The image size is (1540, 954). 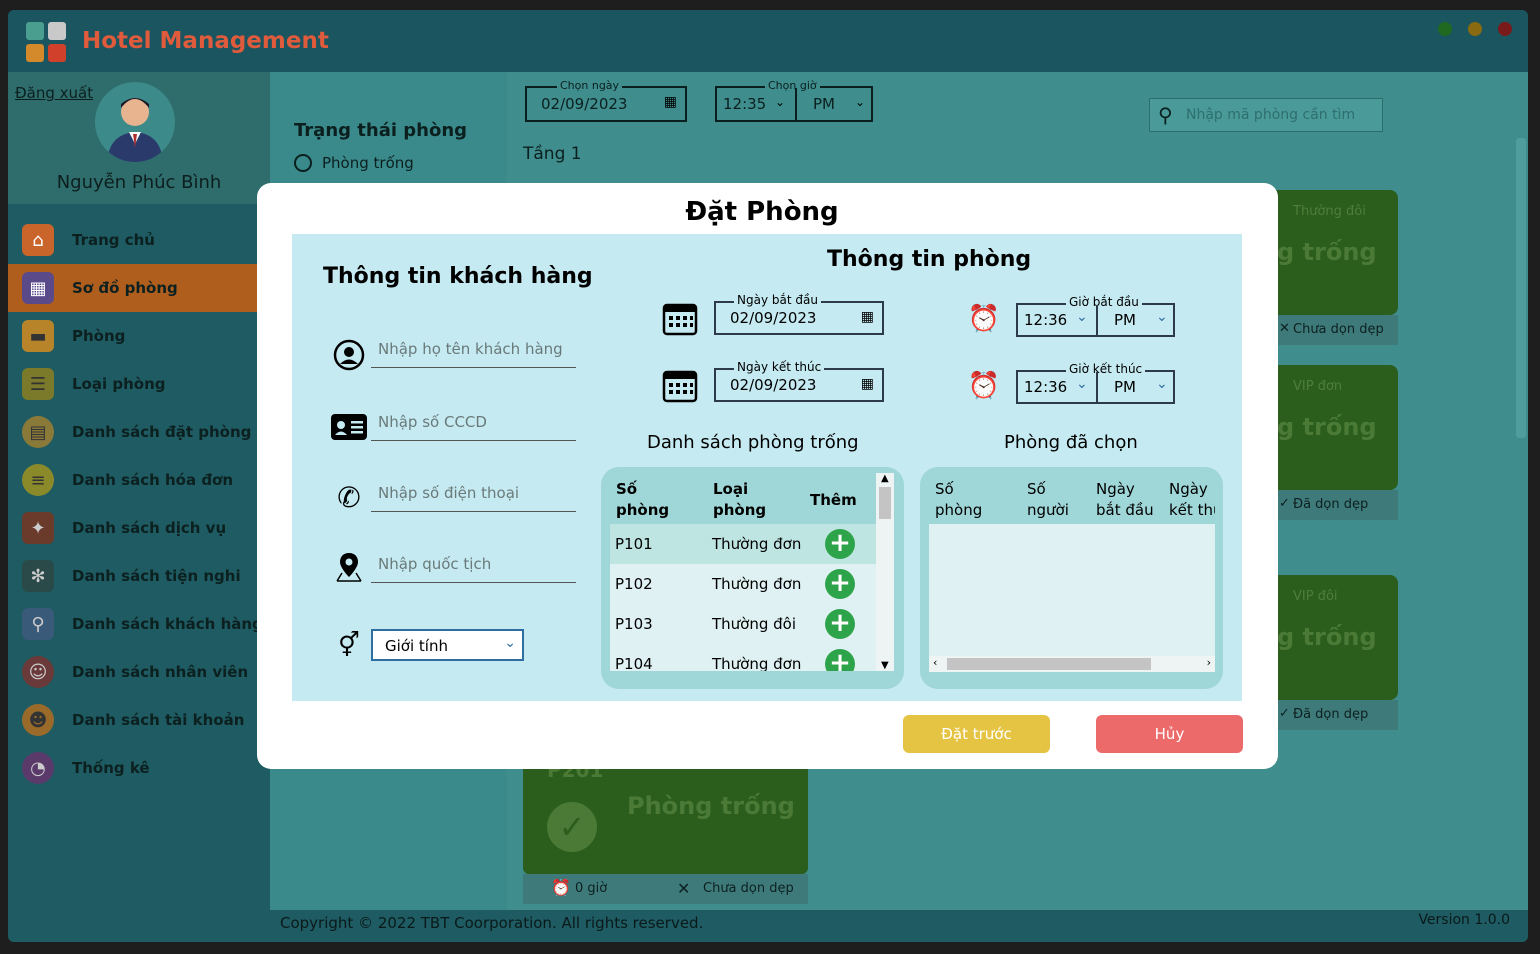 What do you see at coordinates (38, 720) in the screenshot?
I see `account-list-icon: ☻` at bounding box center [38, 720].